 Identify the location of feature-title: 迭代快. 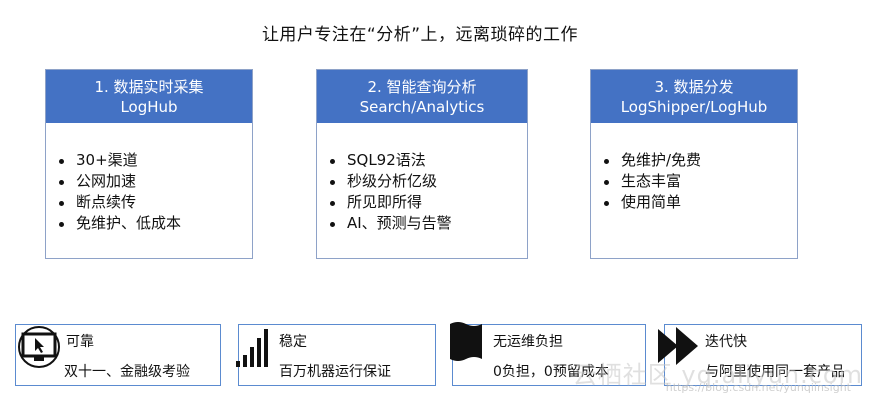
(726, 342).